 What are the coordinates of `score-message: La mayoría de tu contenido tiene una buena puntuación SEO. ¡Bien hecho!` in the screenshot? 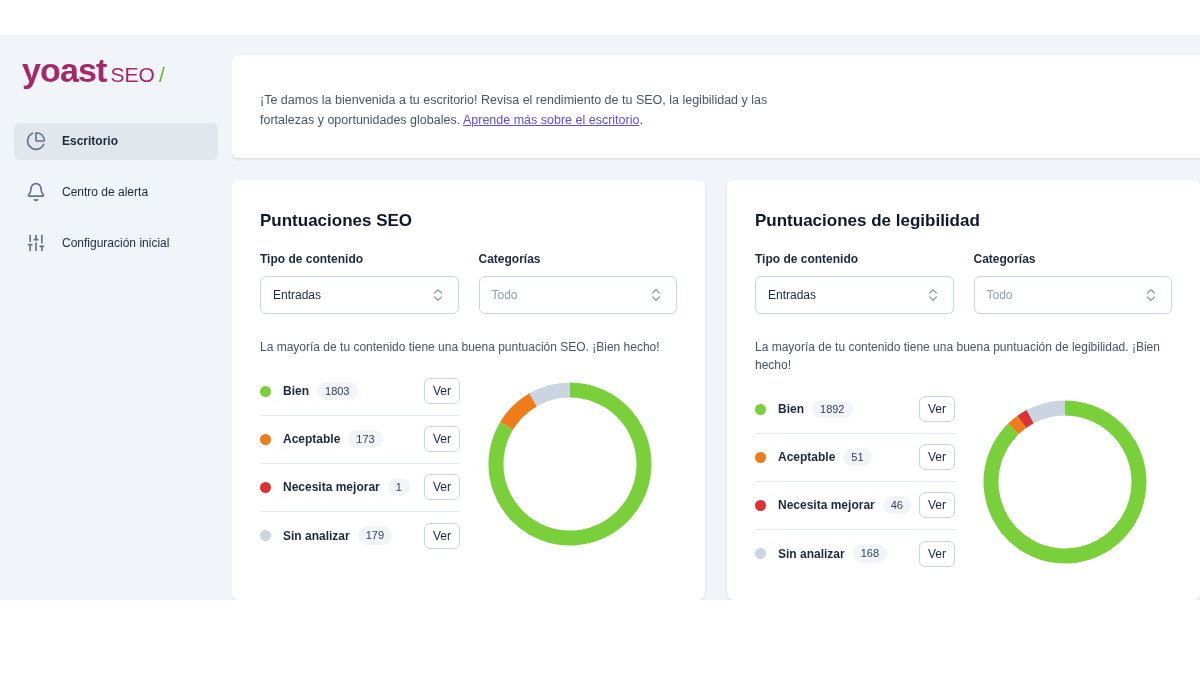 It's located at (460, 347).